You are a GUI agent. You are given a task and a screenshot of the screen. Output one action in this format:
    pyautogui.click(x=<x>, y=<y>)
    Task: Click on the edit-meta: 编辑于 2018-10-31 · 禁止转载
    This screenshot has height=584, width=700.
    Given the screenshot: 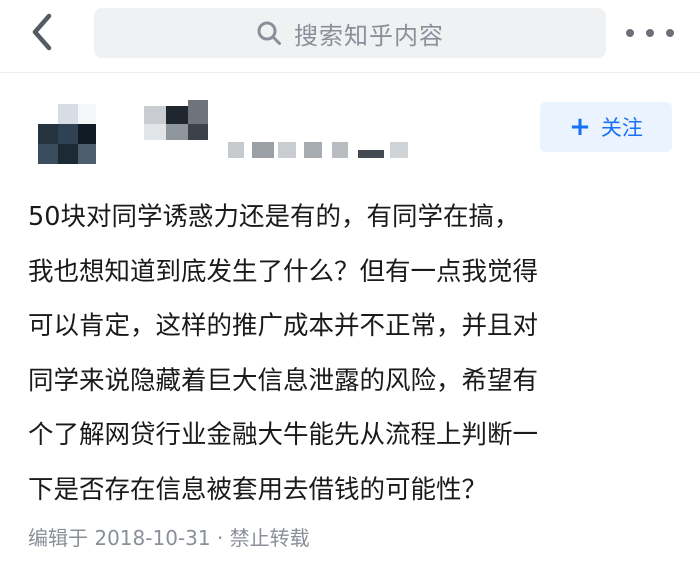 What is the action you would take?
    pyautogui.click(x=169, y=538)
    